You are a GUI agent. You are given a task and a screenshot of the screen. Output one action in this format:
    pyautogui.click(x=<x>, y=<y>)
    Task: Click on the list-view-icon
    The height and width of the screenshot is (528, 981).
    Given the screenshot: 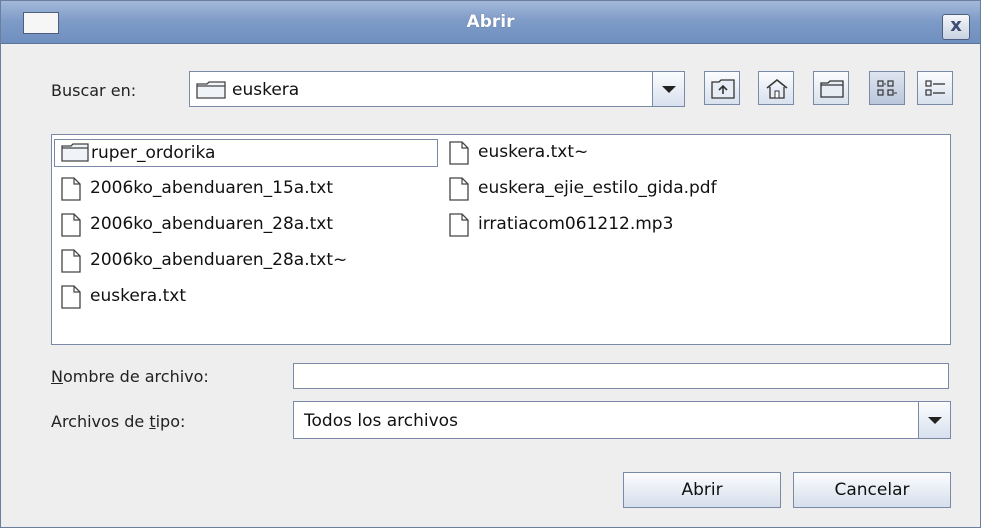 What is the action you would take?
    pyautogui.click(x=887, y=88)
    